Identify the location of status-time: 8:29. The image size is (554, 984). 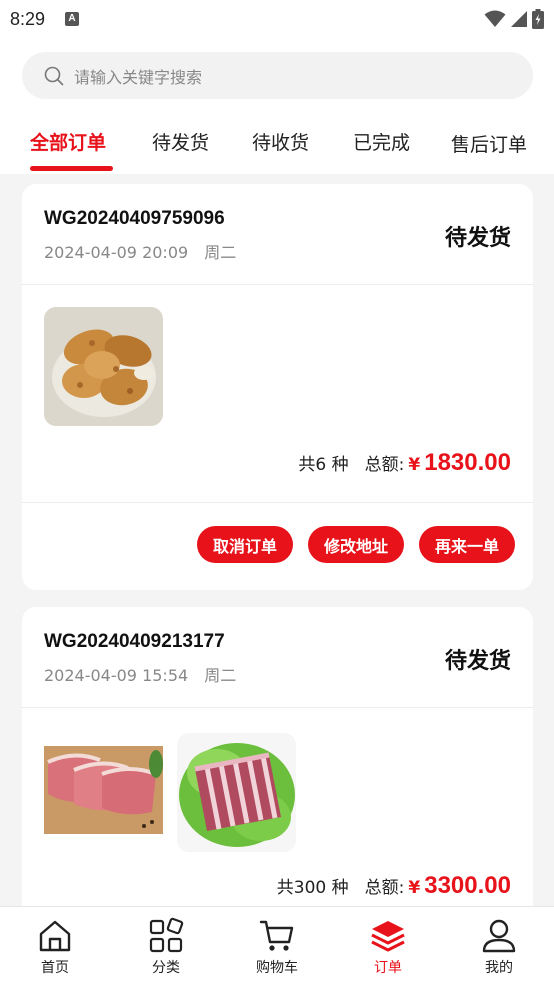
(28, 18).